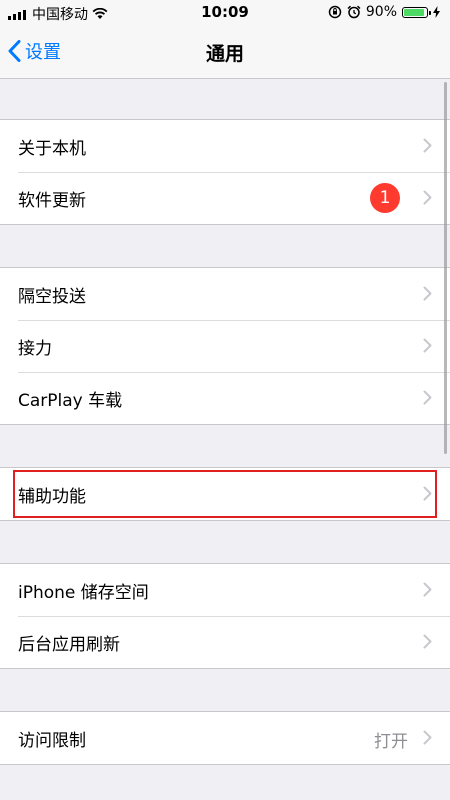 This screenshot has width=450, height=800. I want to click on row-label: 软件更新, so click(52, 200).